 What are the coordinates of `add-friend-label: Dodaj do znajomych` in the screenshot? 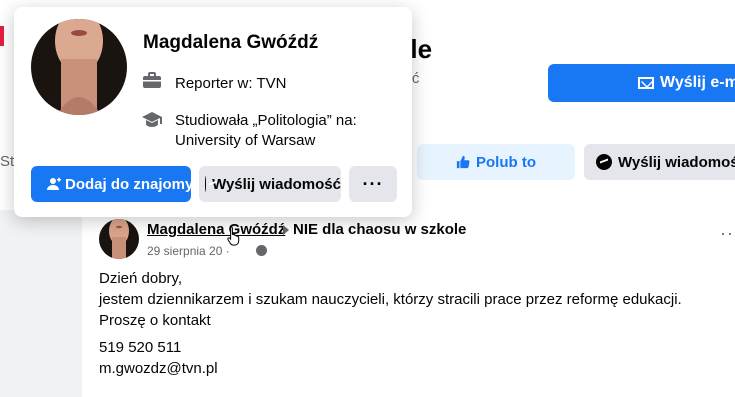 It's located at (128, 184).